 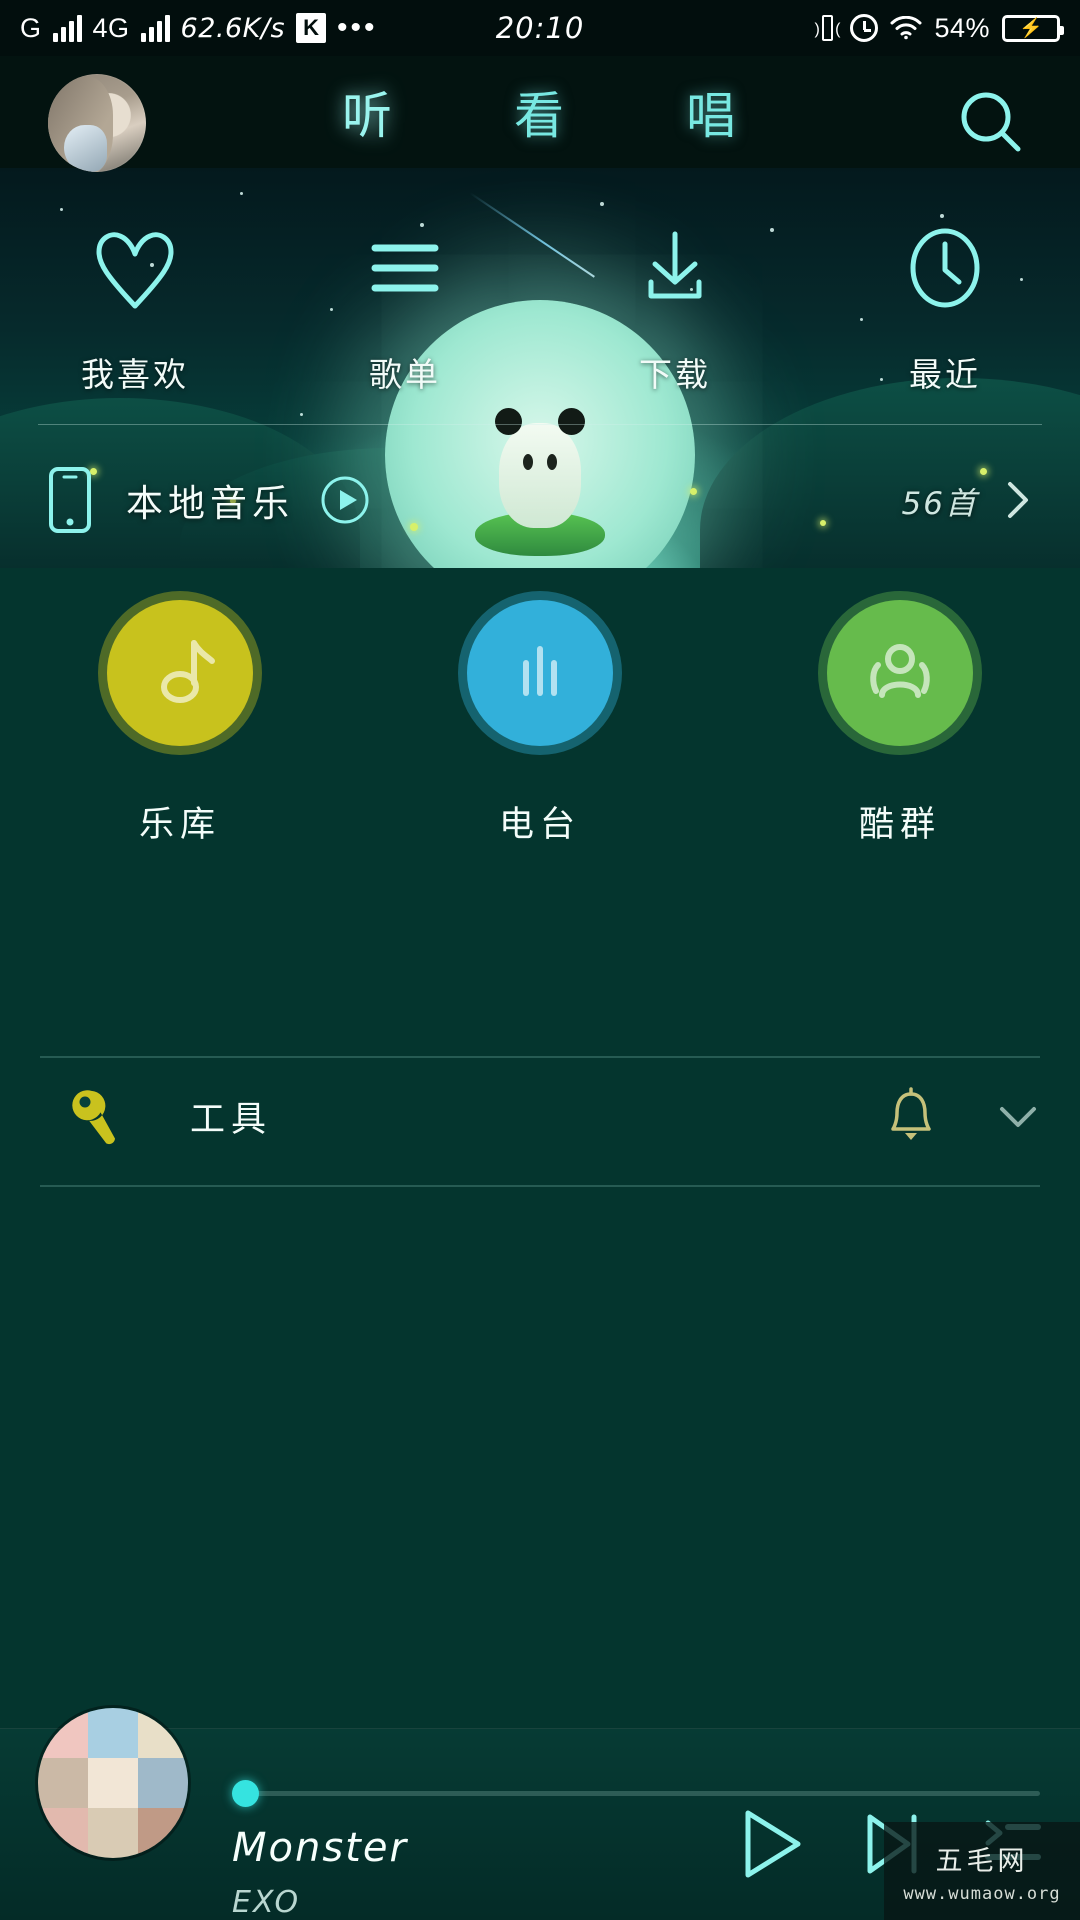 What do you see at coordinates (770, 1846) in the screenshot?
I see `play-button` at bounding box center [770, 1846].